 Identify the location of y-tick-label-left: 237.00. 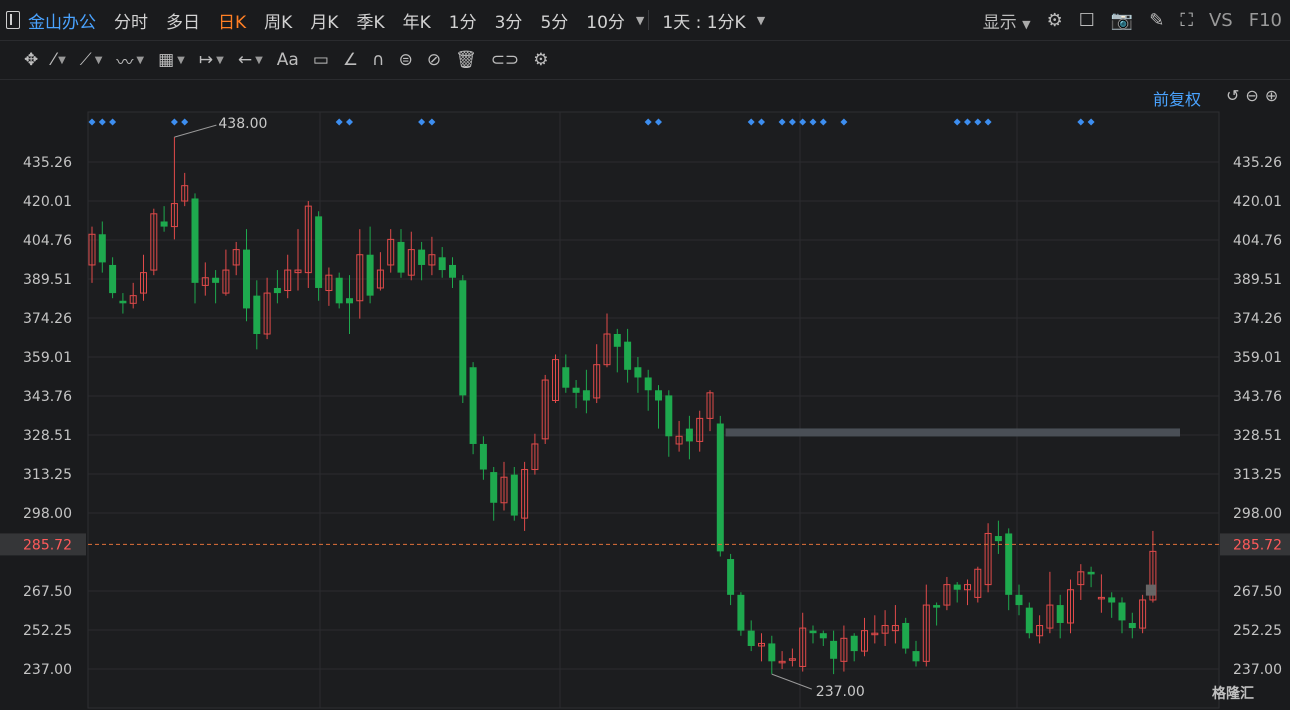
(47, 670).